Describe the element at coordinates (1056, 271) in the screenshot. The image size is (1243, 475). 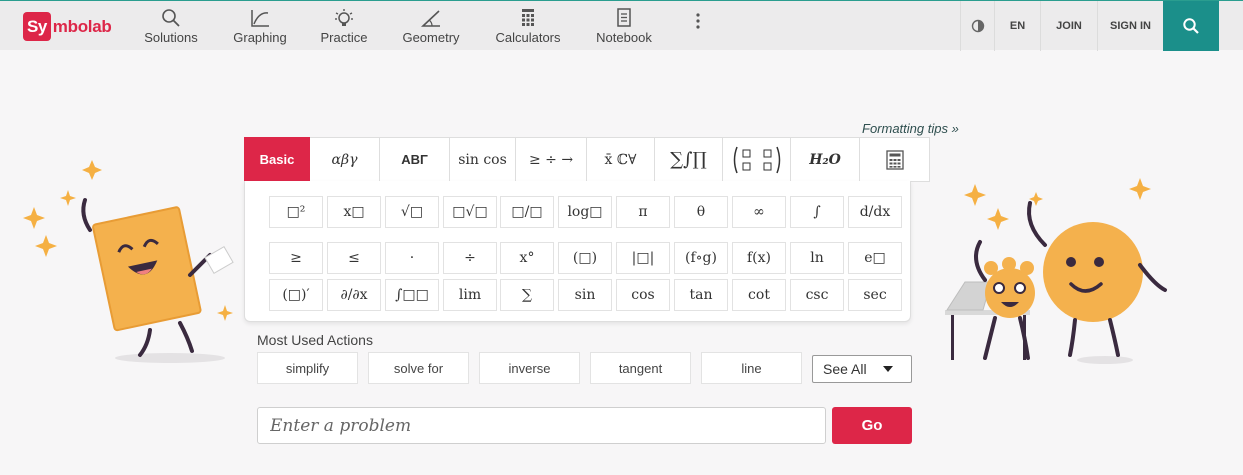
I see `right-mascot-illustration` at that location.